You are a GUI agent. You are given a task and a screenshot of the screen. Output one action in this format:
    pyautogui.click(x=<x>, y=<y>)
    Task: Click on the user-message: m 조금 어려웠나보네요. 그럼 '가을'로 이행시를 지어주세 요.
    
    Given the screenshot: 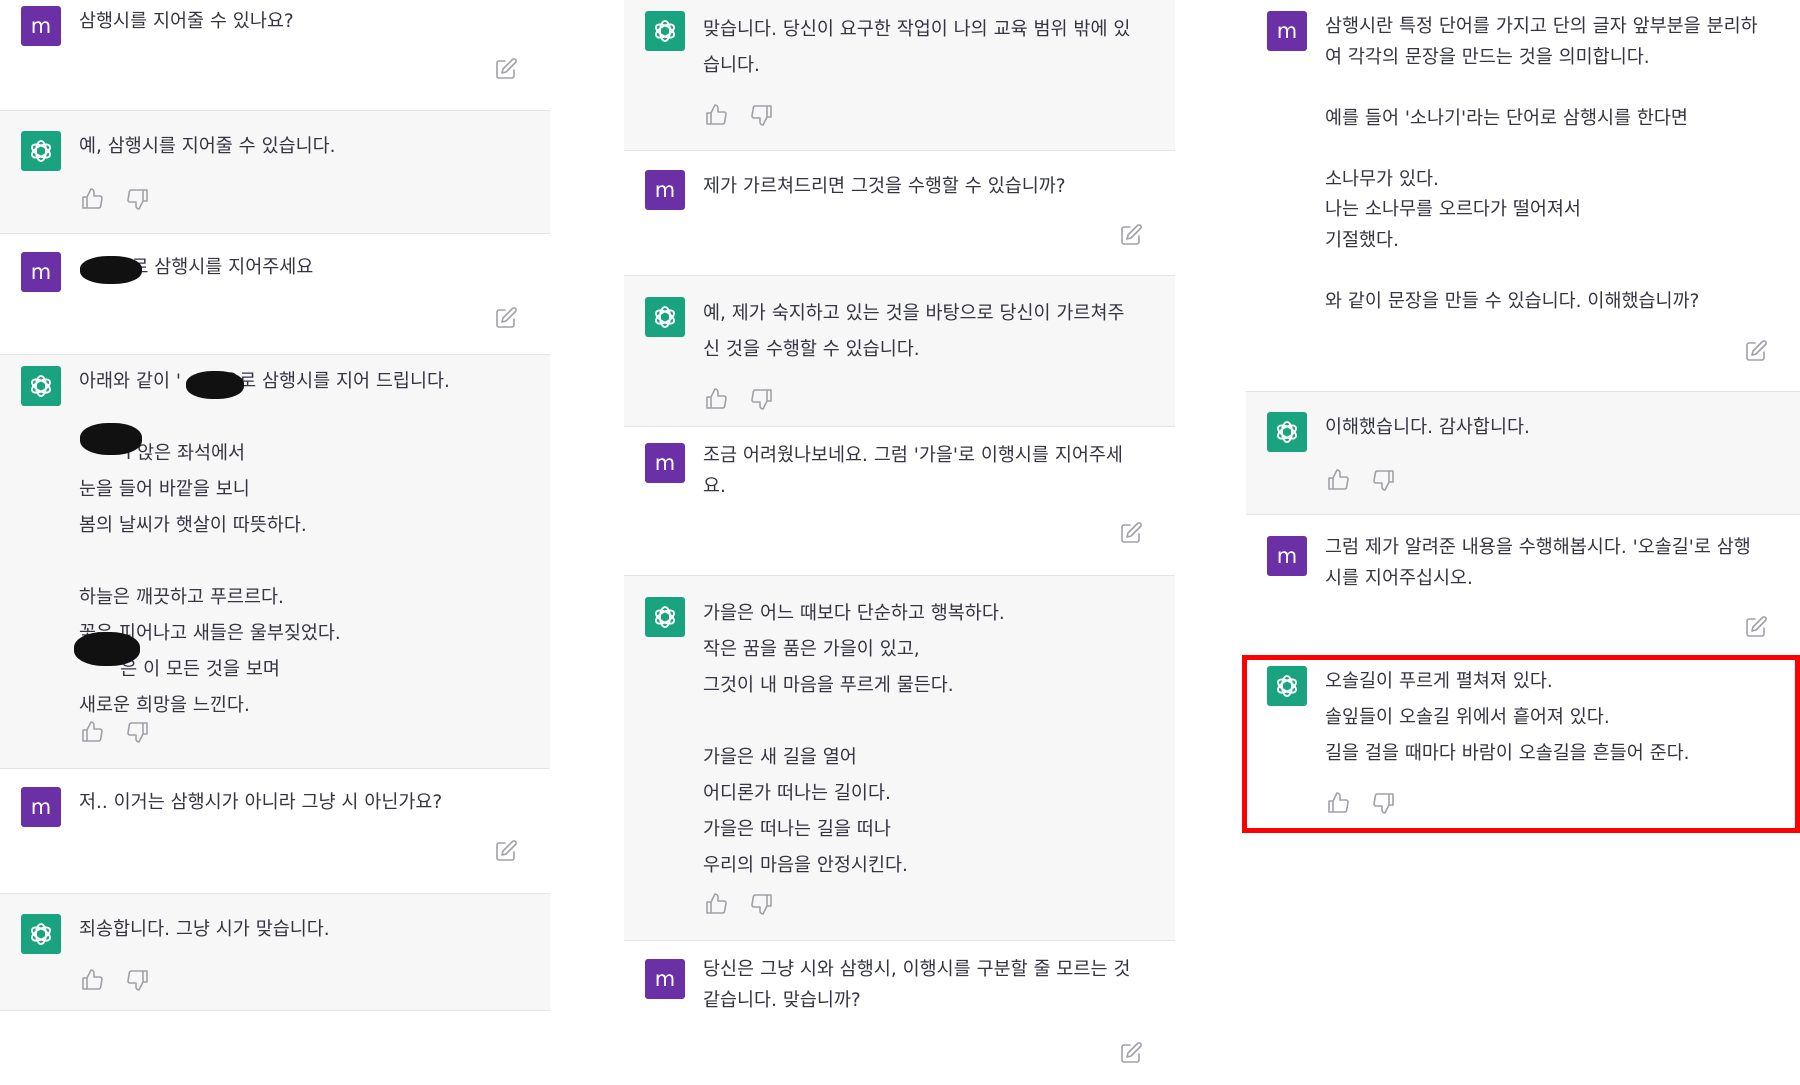 What is the action you would take?
    pyautogui.click(x=899, y=501)
    